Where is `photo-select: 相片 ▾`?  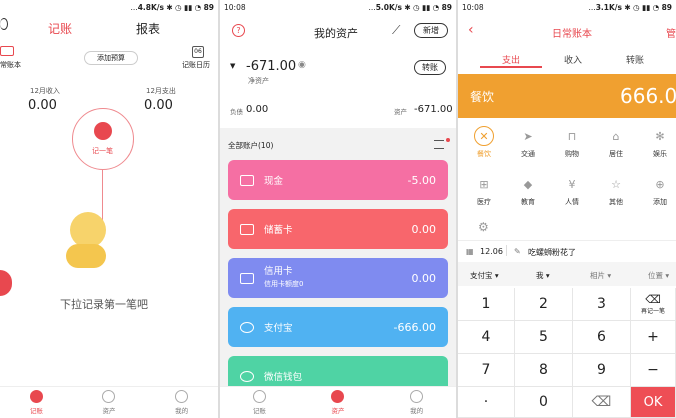 photo-select: 相片 ▾ is located at coordinates (600, 275).